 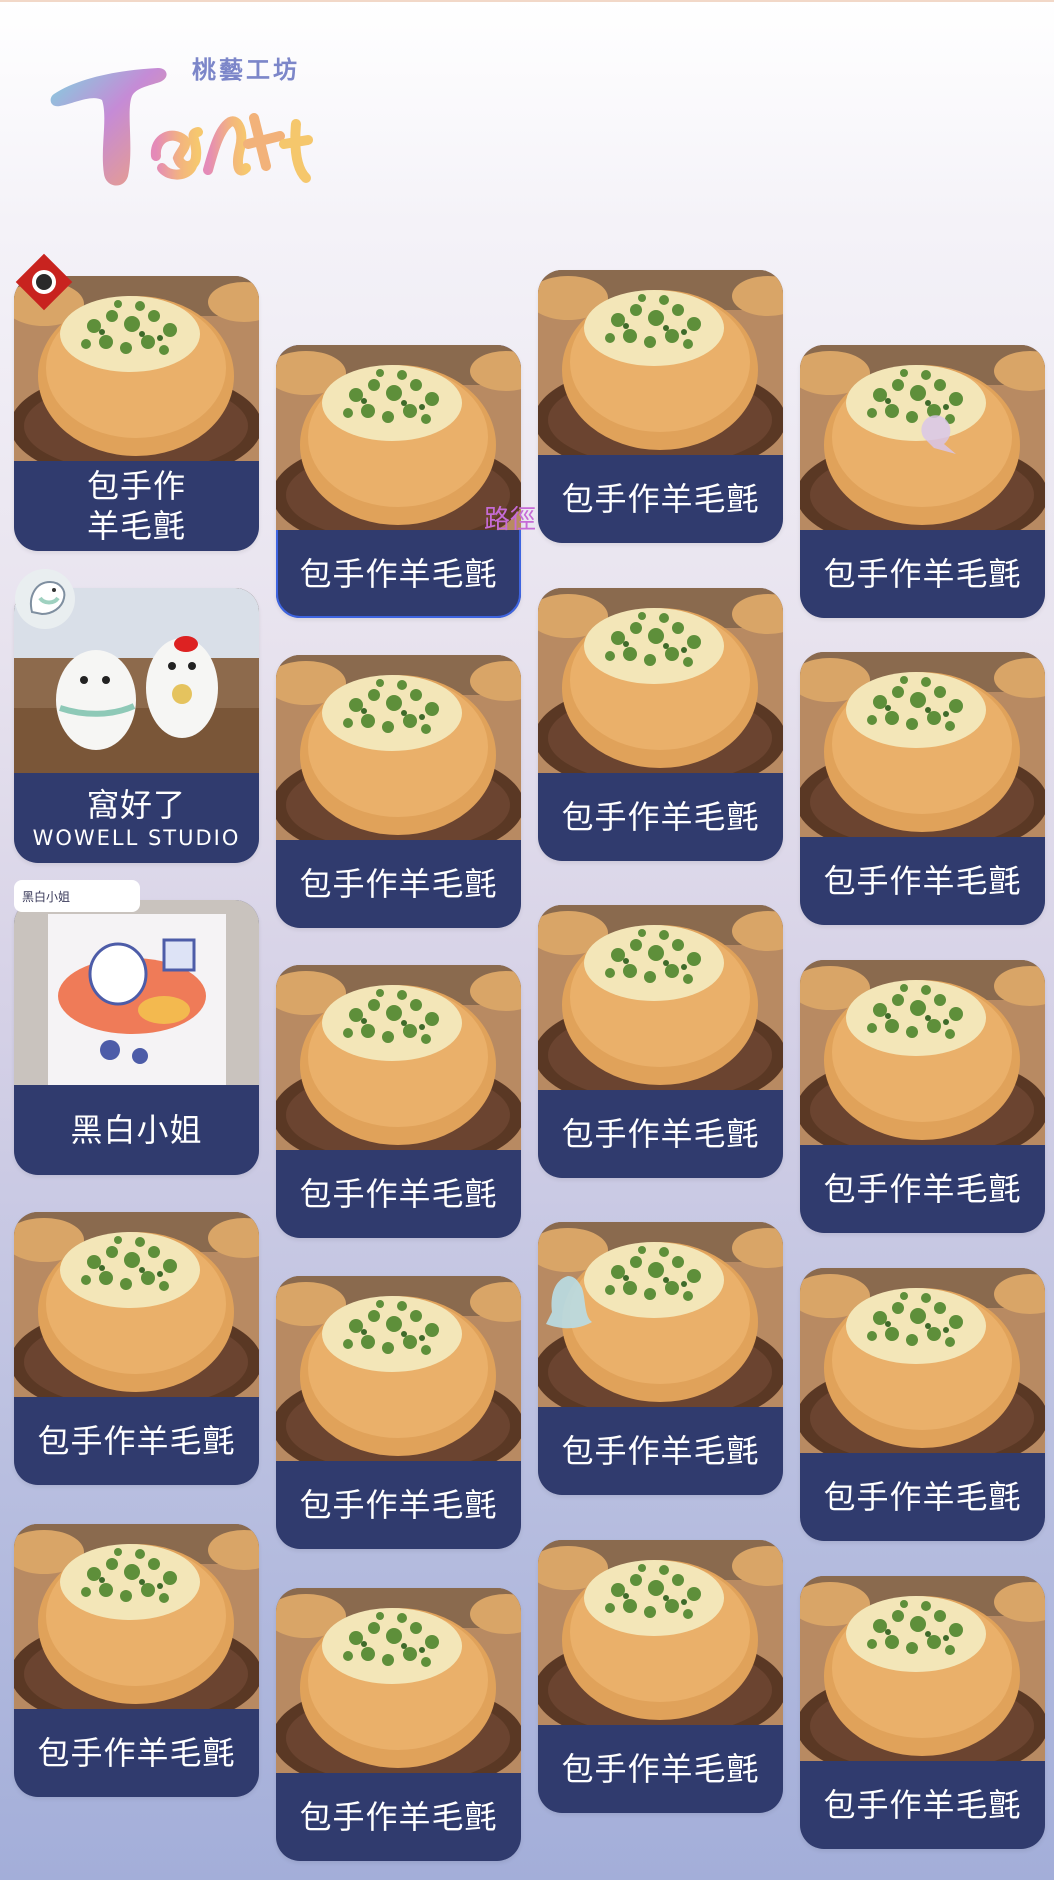 I want to click on card-label: 窩好了 WOWELL STUDIO, so click(x=136, y=818).